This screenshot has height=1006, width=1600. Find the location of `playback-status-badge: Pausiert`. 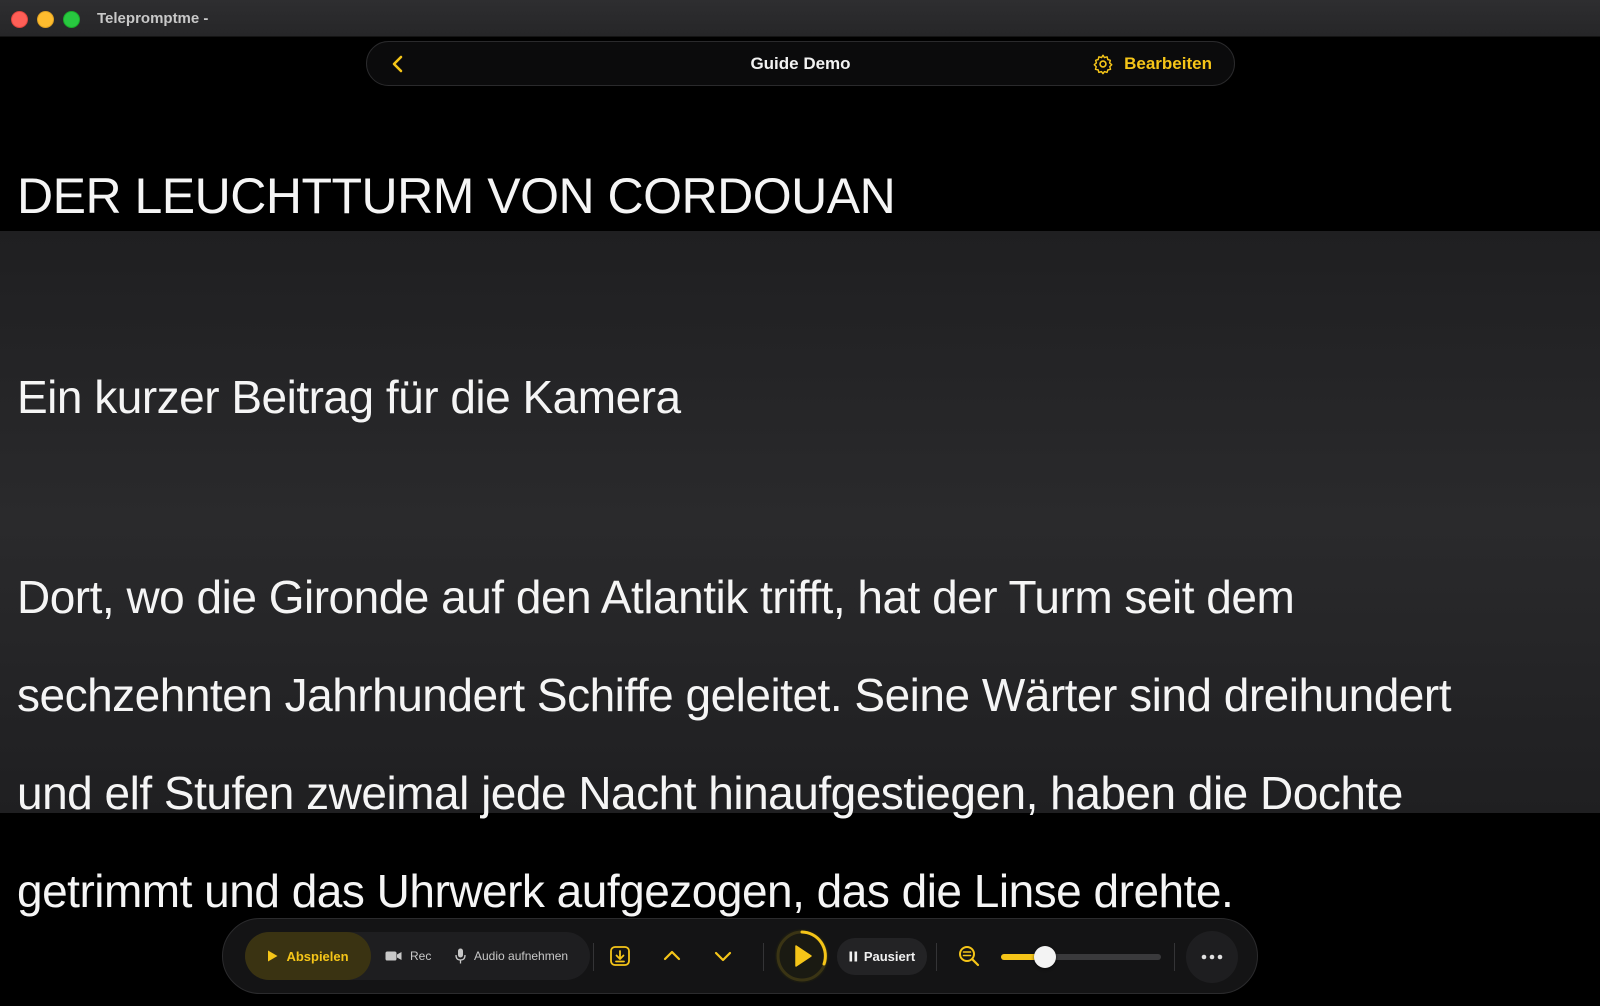

playback-status-badge: Pausiert is located at coordinates (882, 956).